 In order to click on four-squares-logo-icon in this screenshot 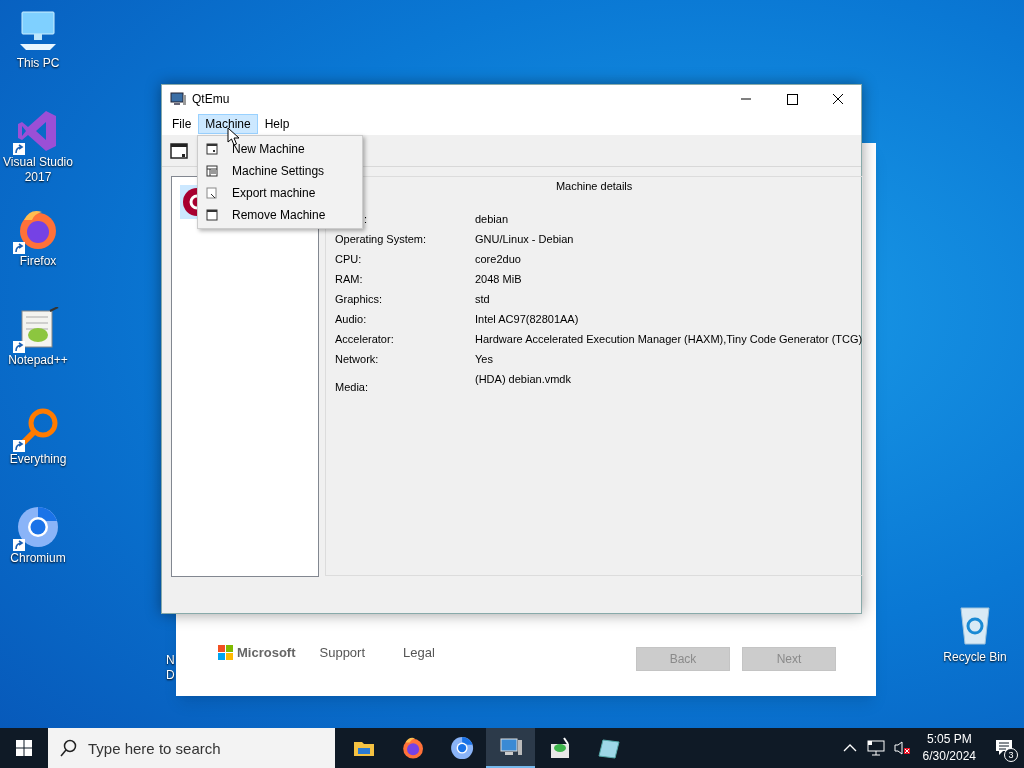, I will do `click(225, 653)`.